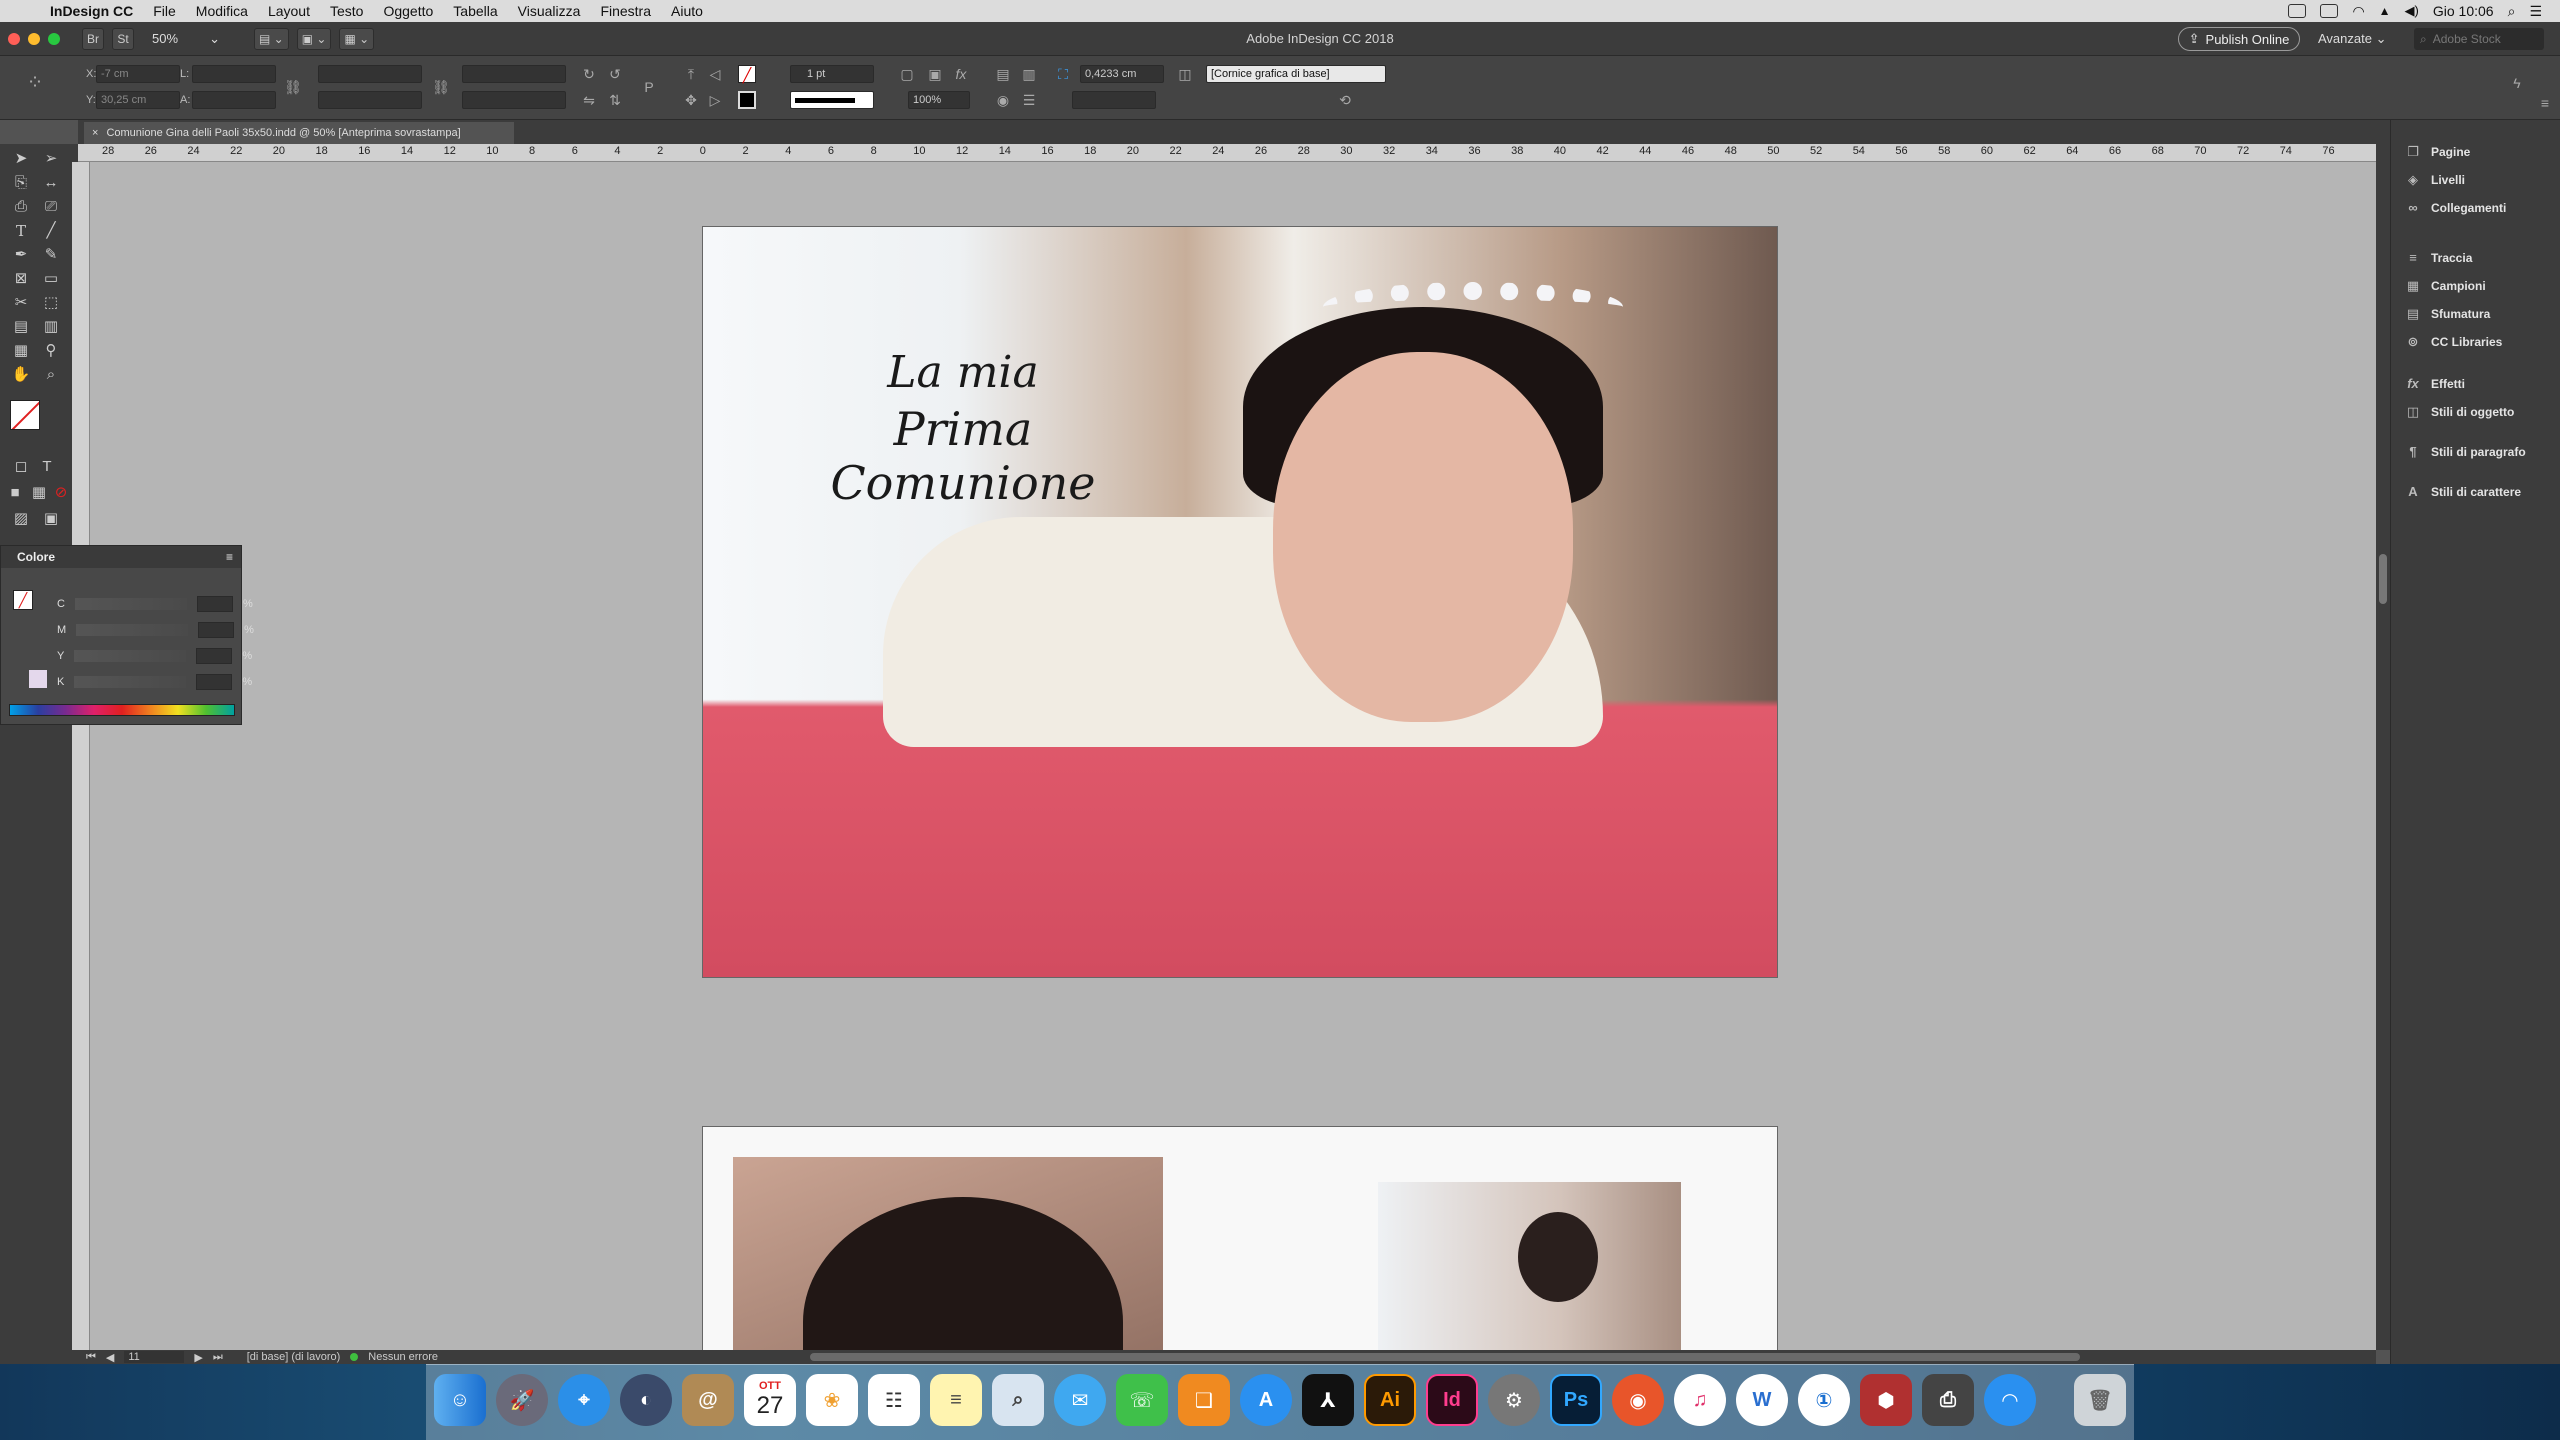  I want to click on photo-frame-left, so click(948, 1253).